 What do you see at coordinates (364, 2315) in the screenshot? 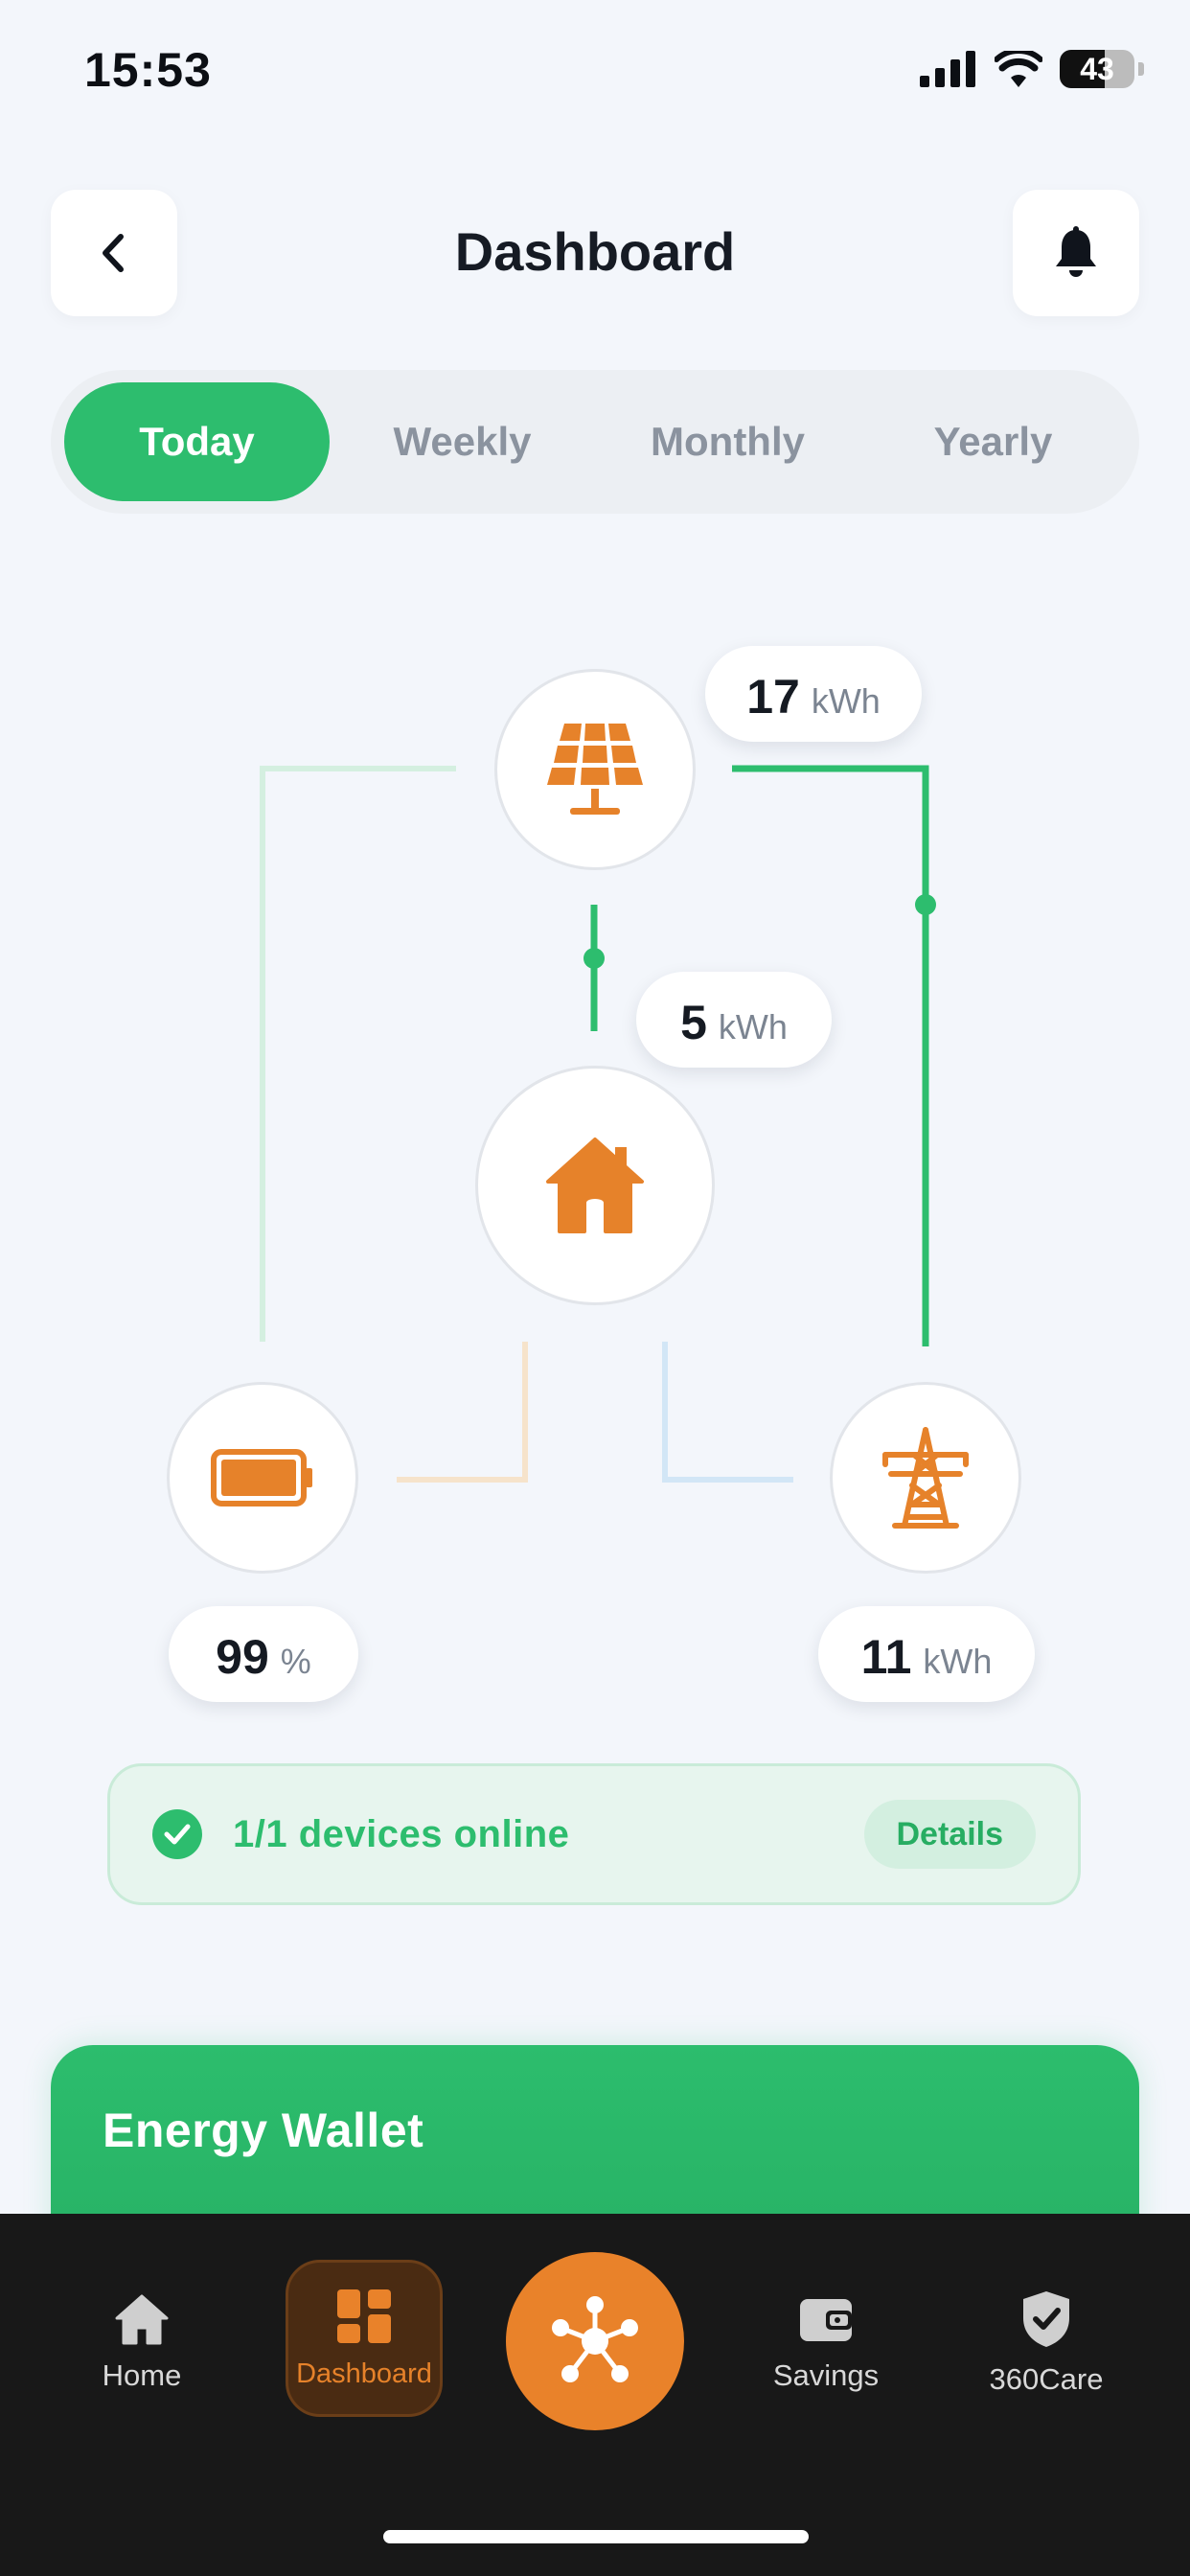
I see `dashboard-icon` at bounding box center [364, 2315].